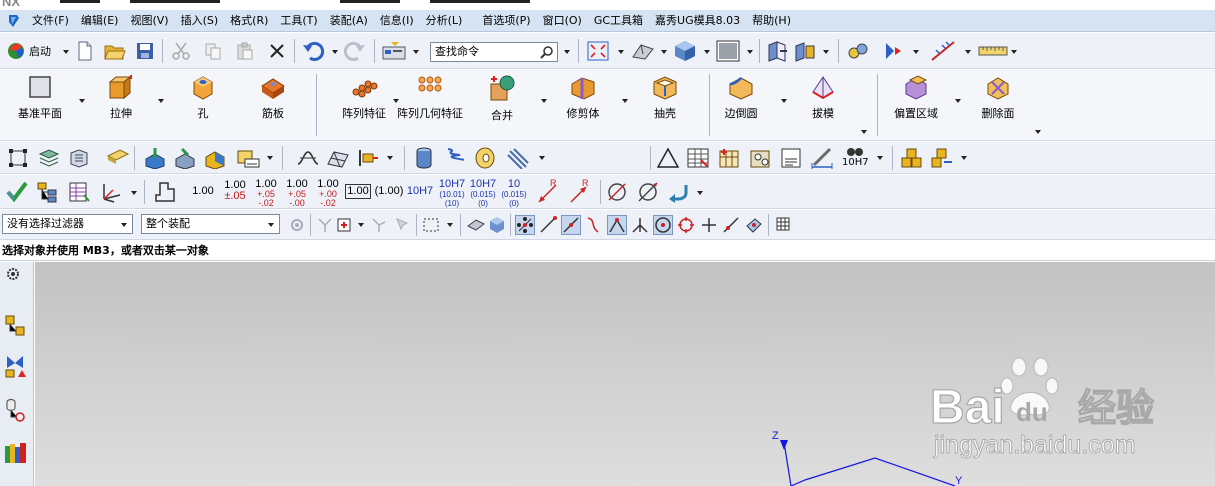 This screenshot has width=1215, height=486. What do you see at coordinates (518, 158) in the screenshot?
I see `wire-button` at bounding box center [518, 158].